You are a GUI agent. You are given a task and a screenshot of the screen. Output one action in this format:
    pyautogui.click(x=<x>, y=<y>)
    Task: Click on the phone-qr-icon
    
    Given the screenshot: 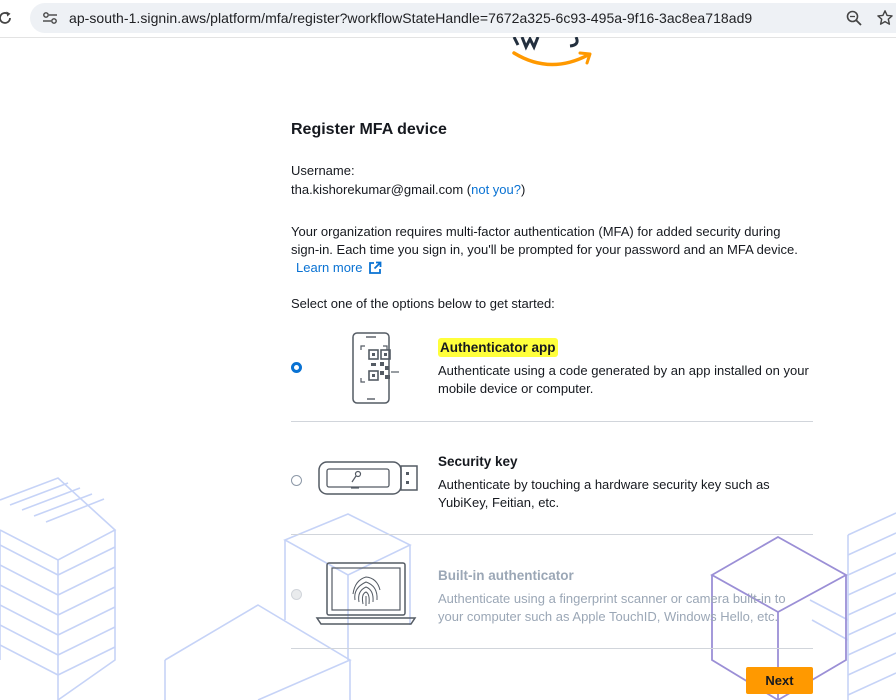 What is the action you would take?
    pyautogui.click(x=375, y=368)
    